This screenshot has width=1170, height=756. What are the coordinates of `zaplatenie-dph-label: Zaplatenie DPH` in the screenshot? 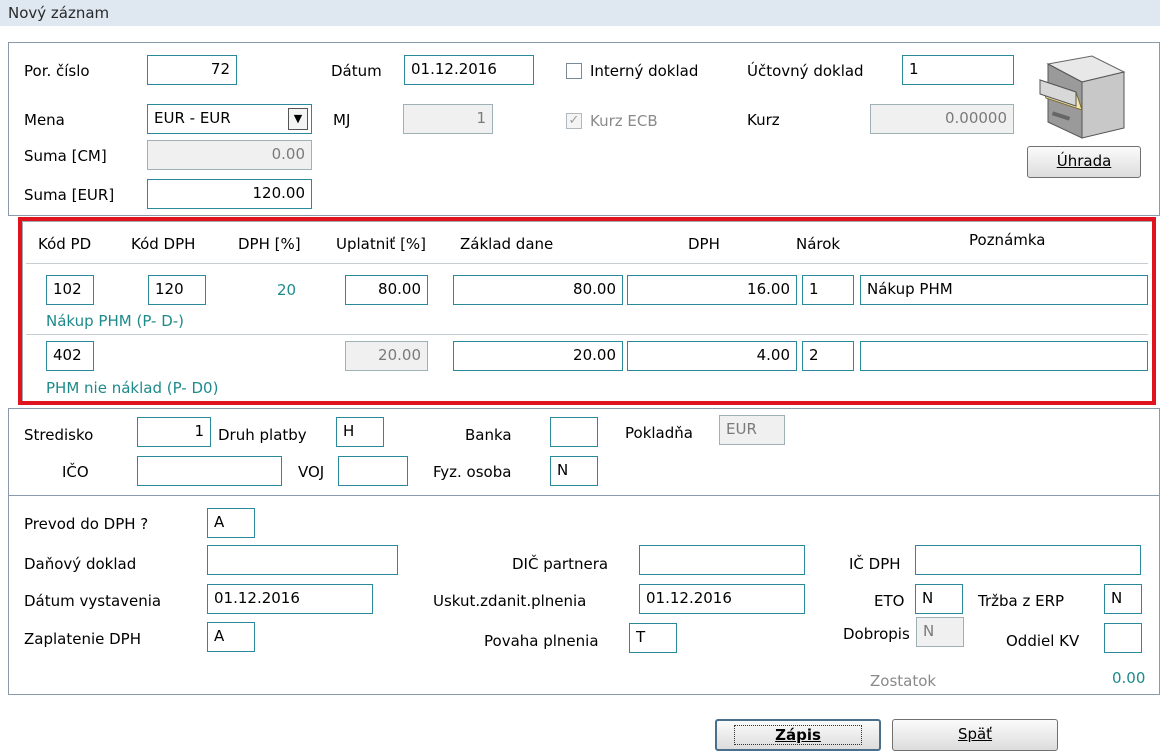 It's located at (83, 639).